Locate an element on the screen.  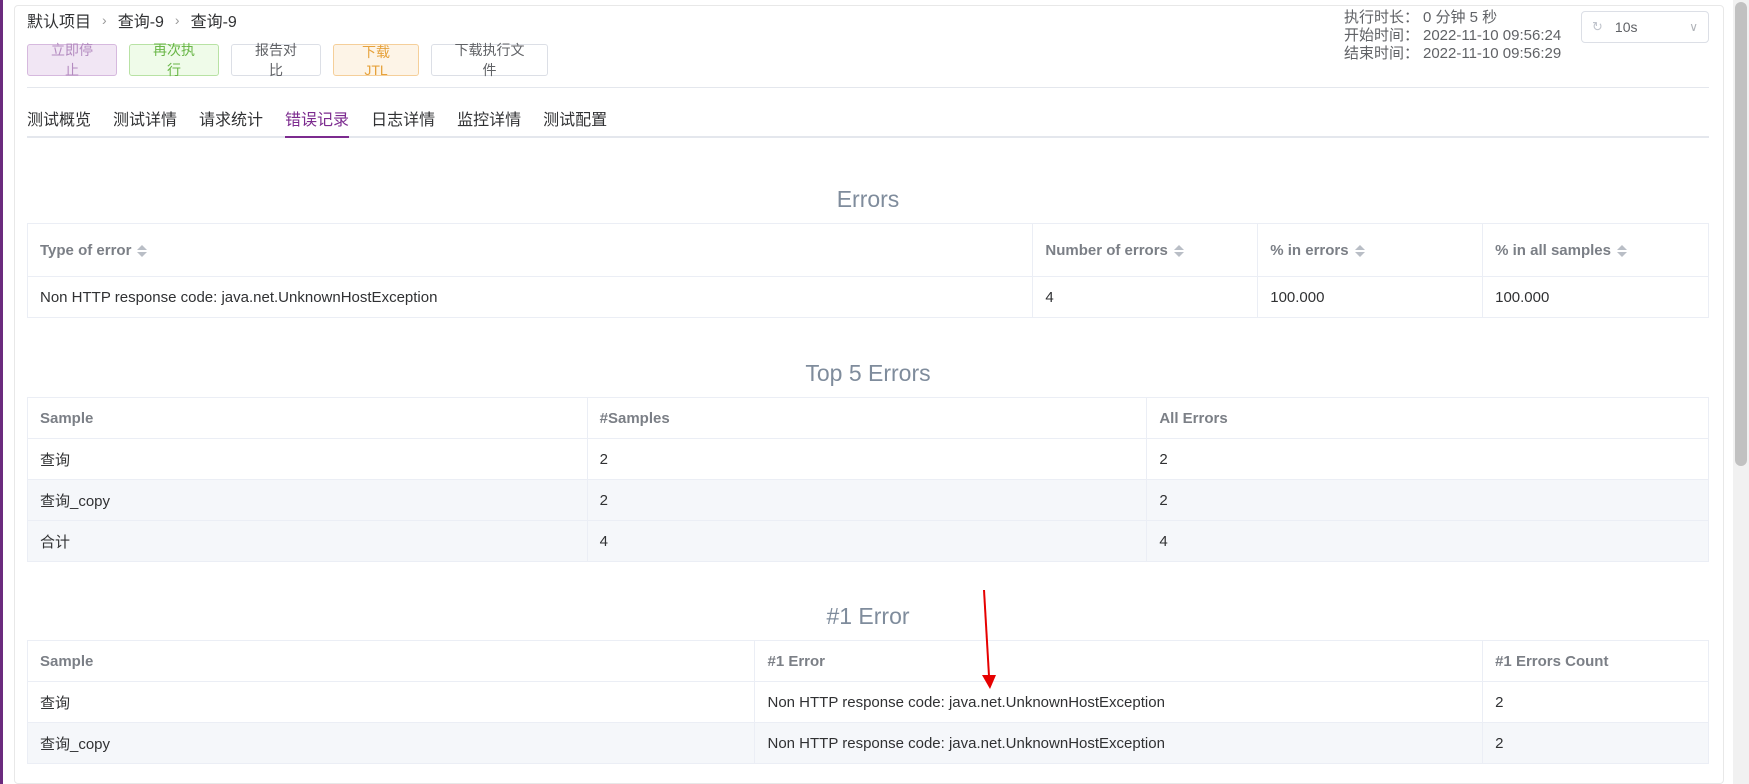
cell-percent-in-errors: 100.000 is located at coordinates (1370, 297).